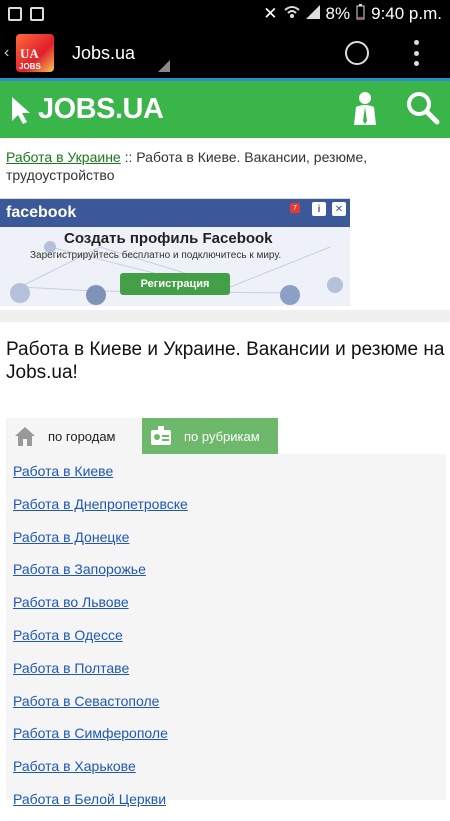 The height and width of the screenshot is (821, 450). What do you see at coordinates (357, 53) in the screenshot?
I see `refresh-icon` at bounding box center [357, 53].